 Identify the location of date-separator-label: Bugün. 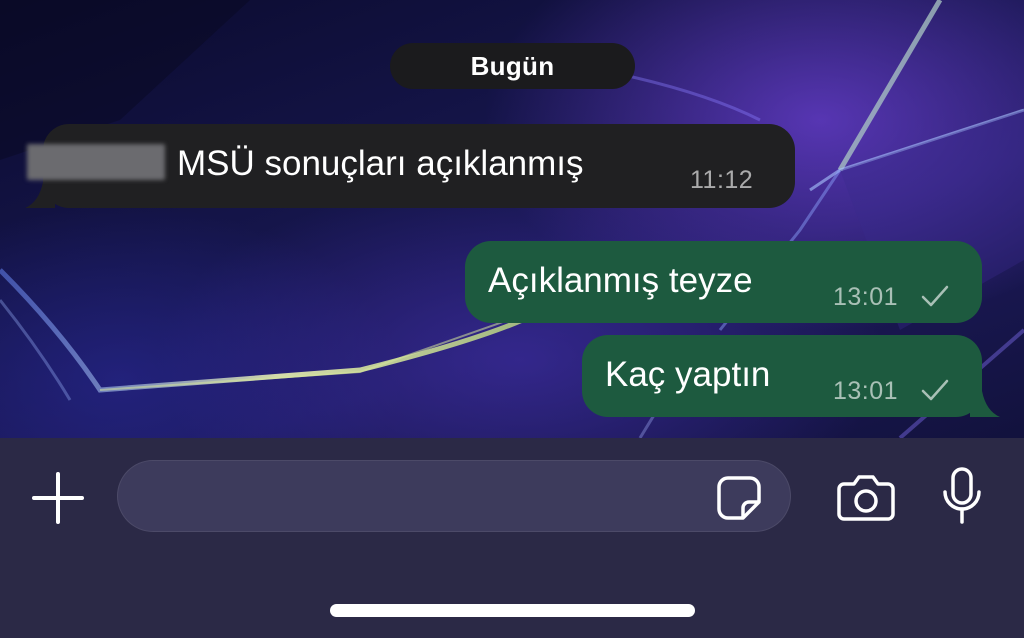
(512, 65).